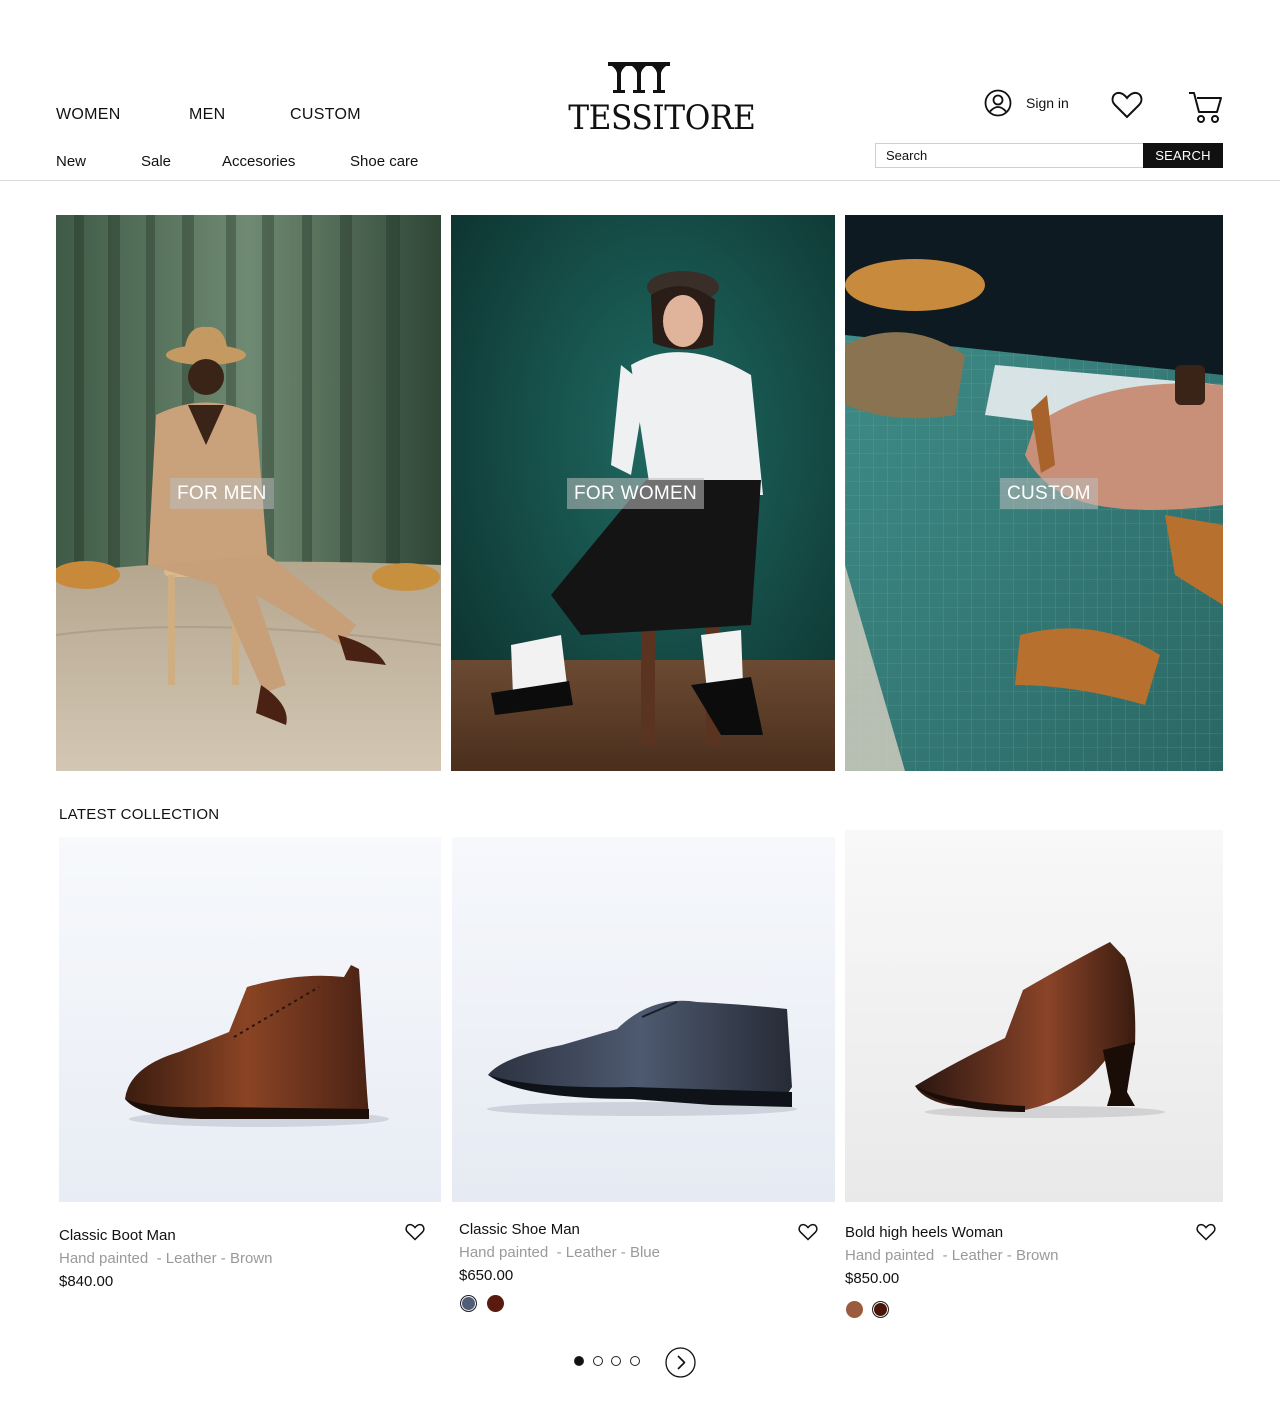  What do you see at coordinates (139, 814) in the screenshot?
I see `section-title: LATEST COLLECTION` at bounding box center [139, 814].